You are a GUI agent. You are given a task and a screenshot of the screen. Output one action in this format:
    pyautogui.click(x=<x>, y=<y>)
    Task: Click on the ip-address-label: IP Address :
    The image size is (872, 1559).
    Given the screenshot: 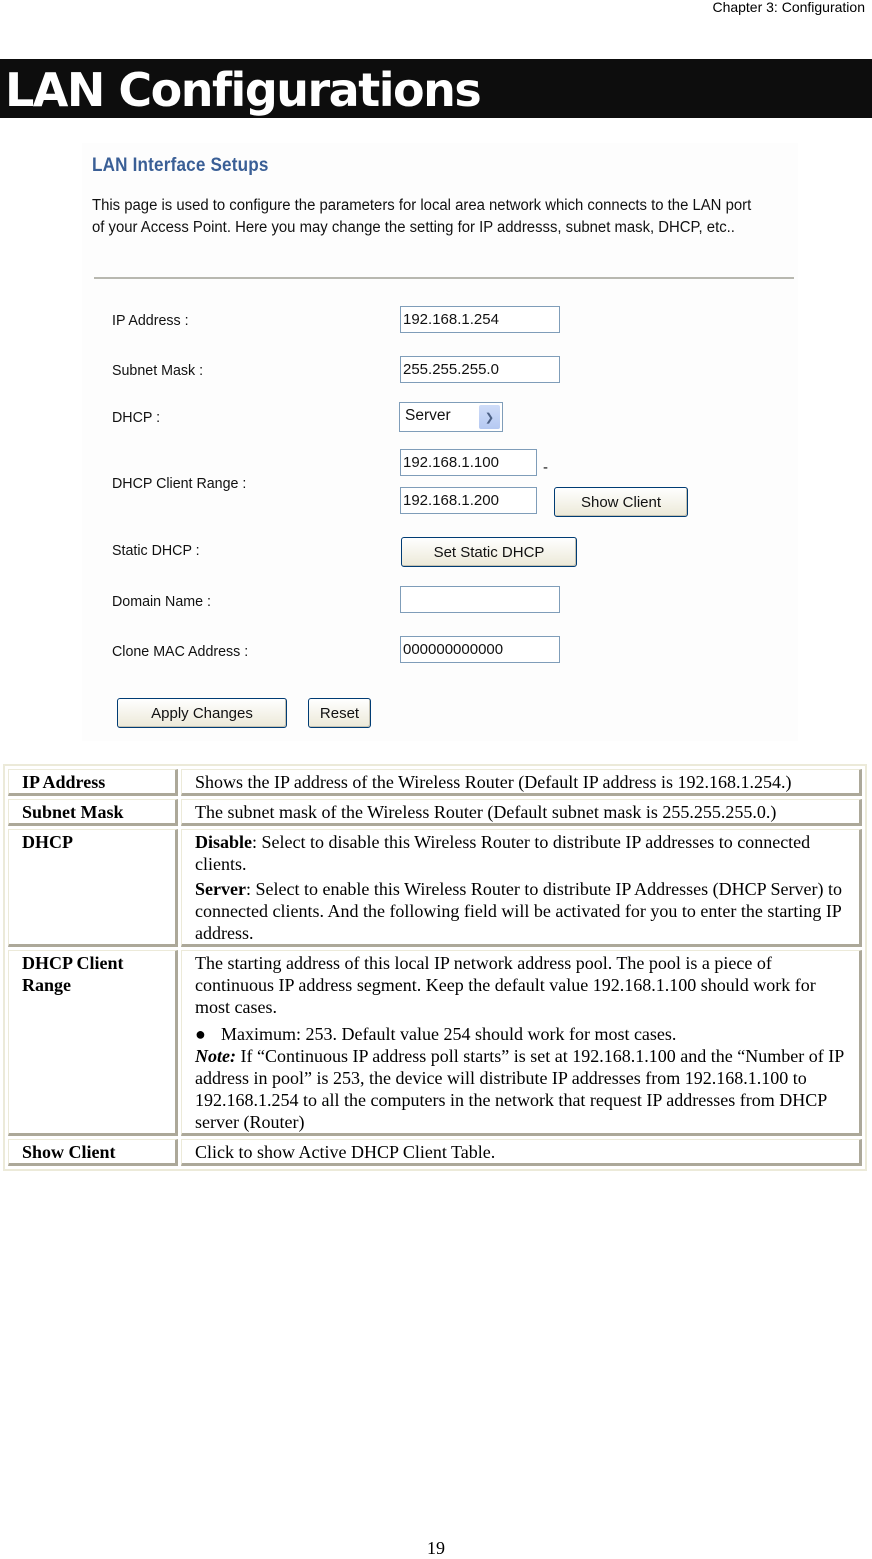 What is the action you would take?
    pyautogui.click(x=150, y=320)
    